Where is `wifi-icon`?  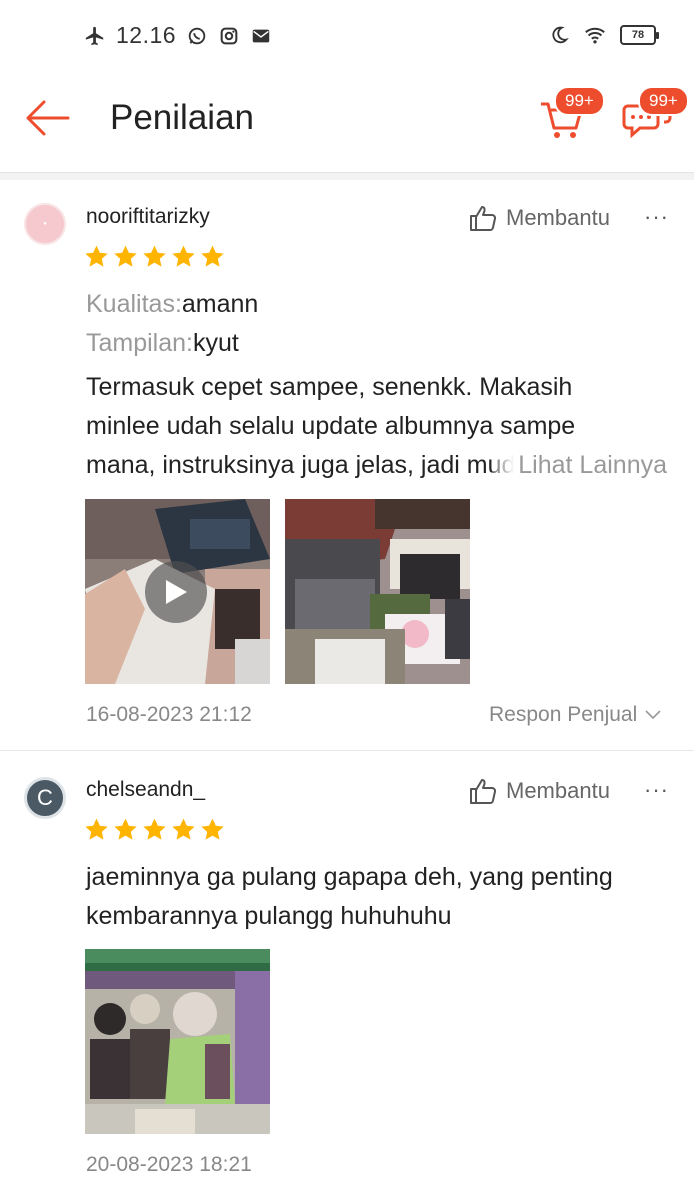 wifi-icon is located at coordinates (595, 35).